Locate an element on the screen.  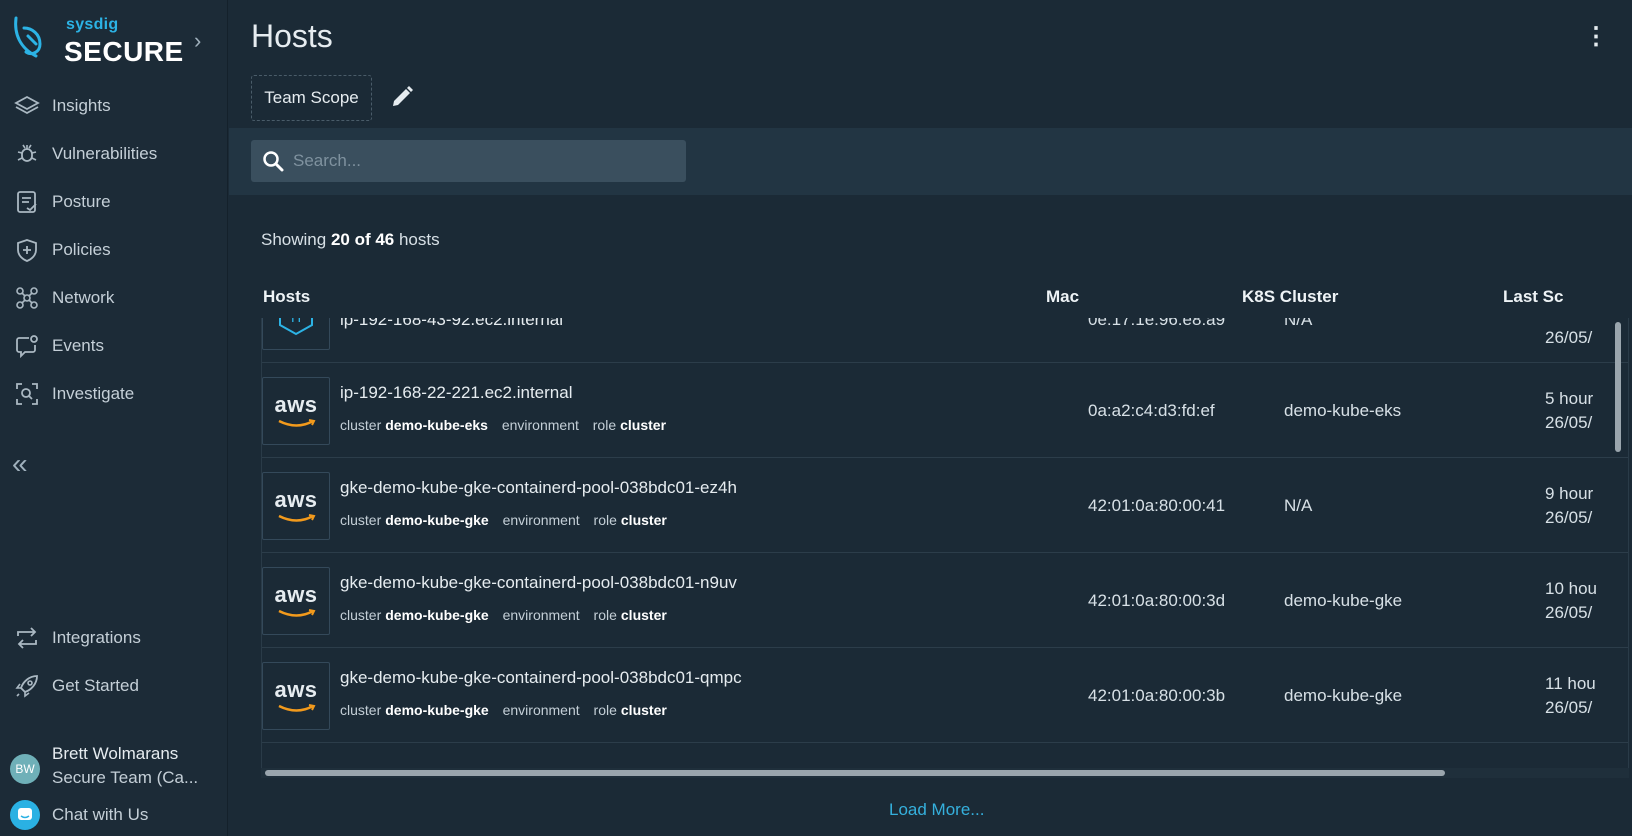
nav-item-network: Network is located at coordinates (114, 298).